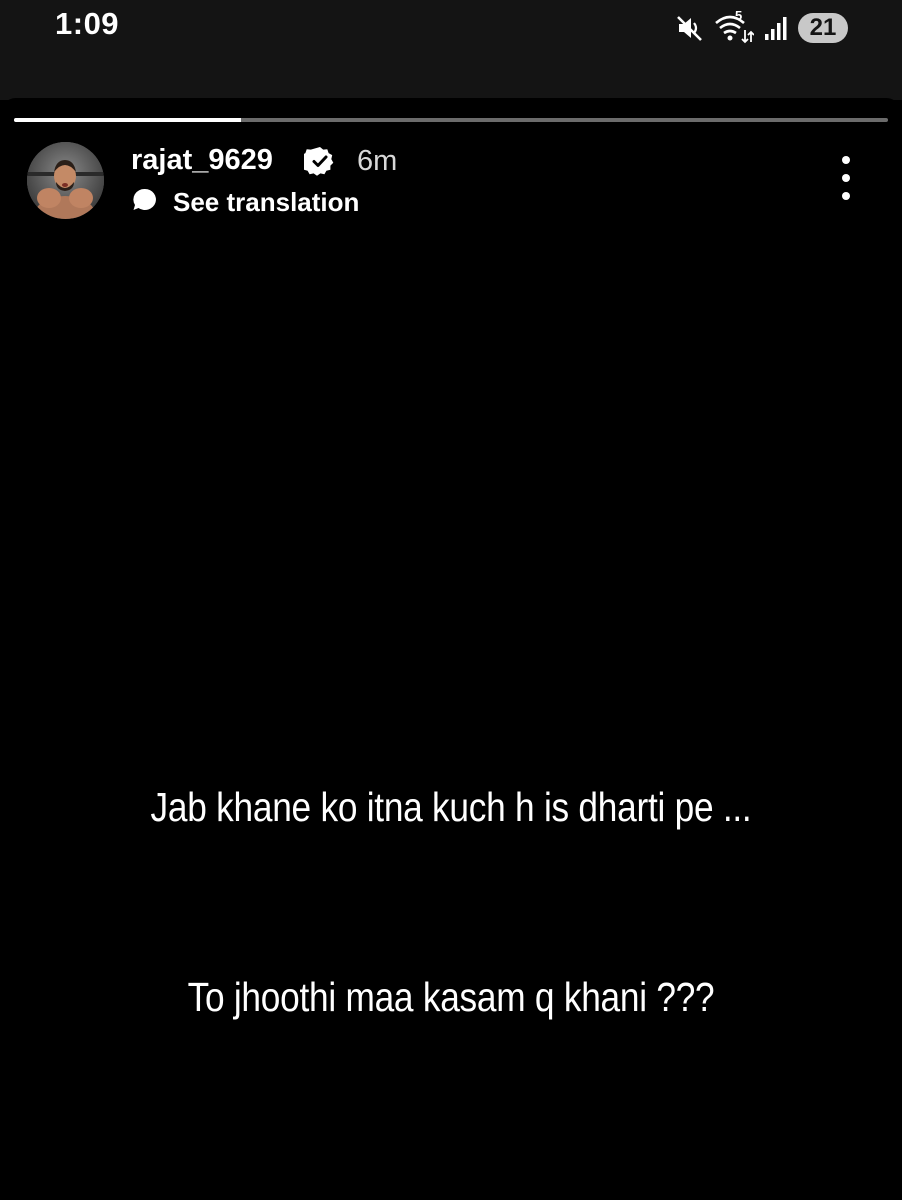 This screenshot has height=1200, width=902. I want to click on story-progress-fill, so click(128, 120).